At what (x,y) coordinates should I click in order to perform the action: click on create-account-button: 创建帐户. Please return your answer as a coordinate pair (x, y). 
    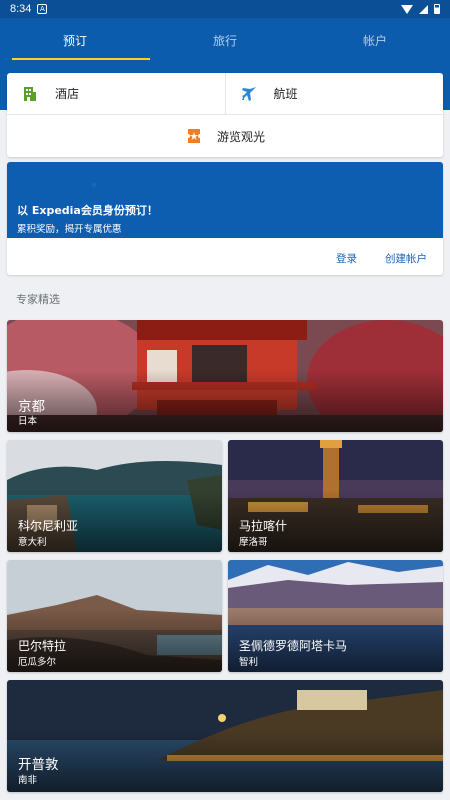
    Looking at the image, I should click on (406, 258).